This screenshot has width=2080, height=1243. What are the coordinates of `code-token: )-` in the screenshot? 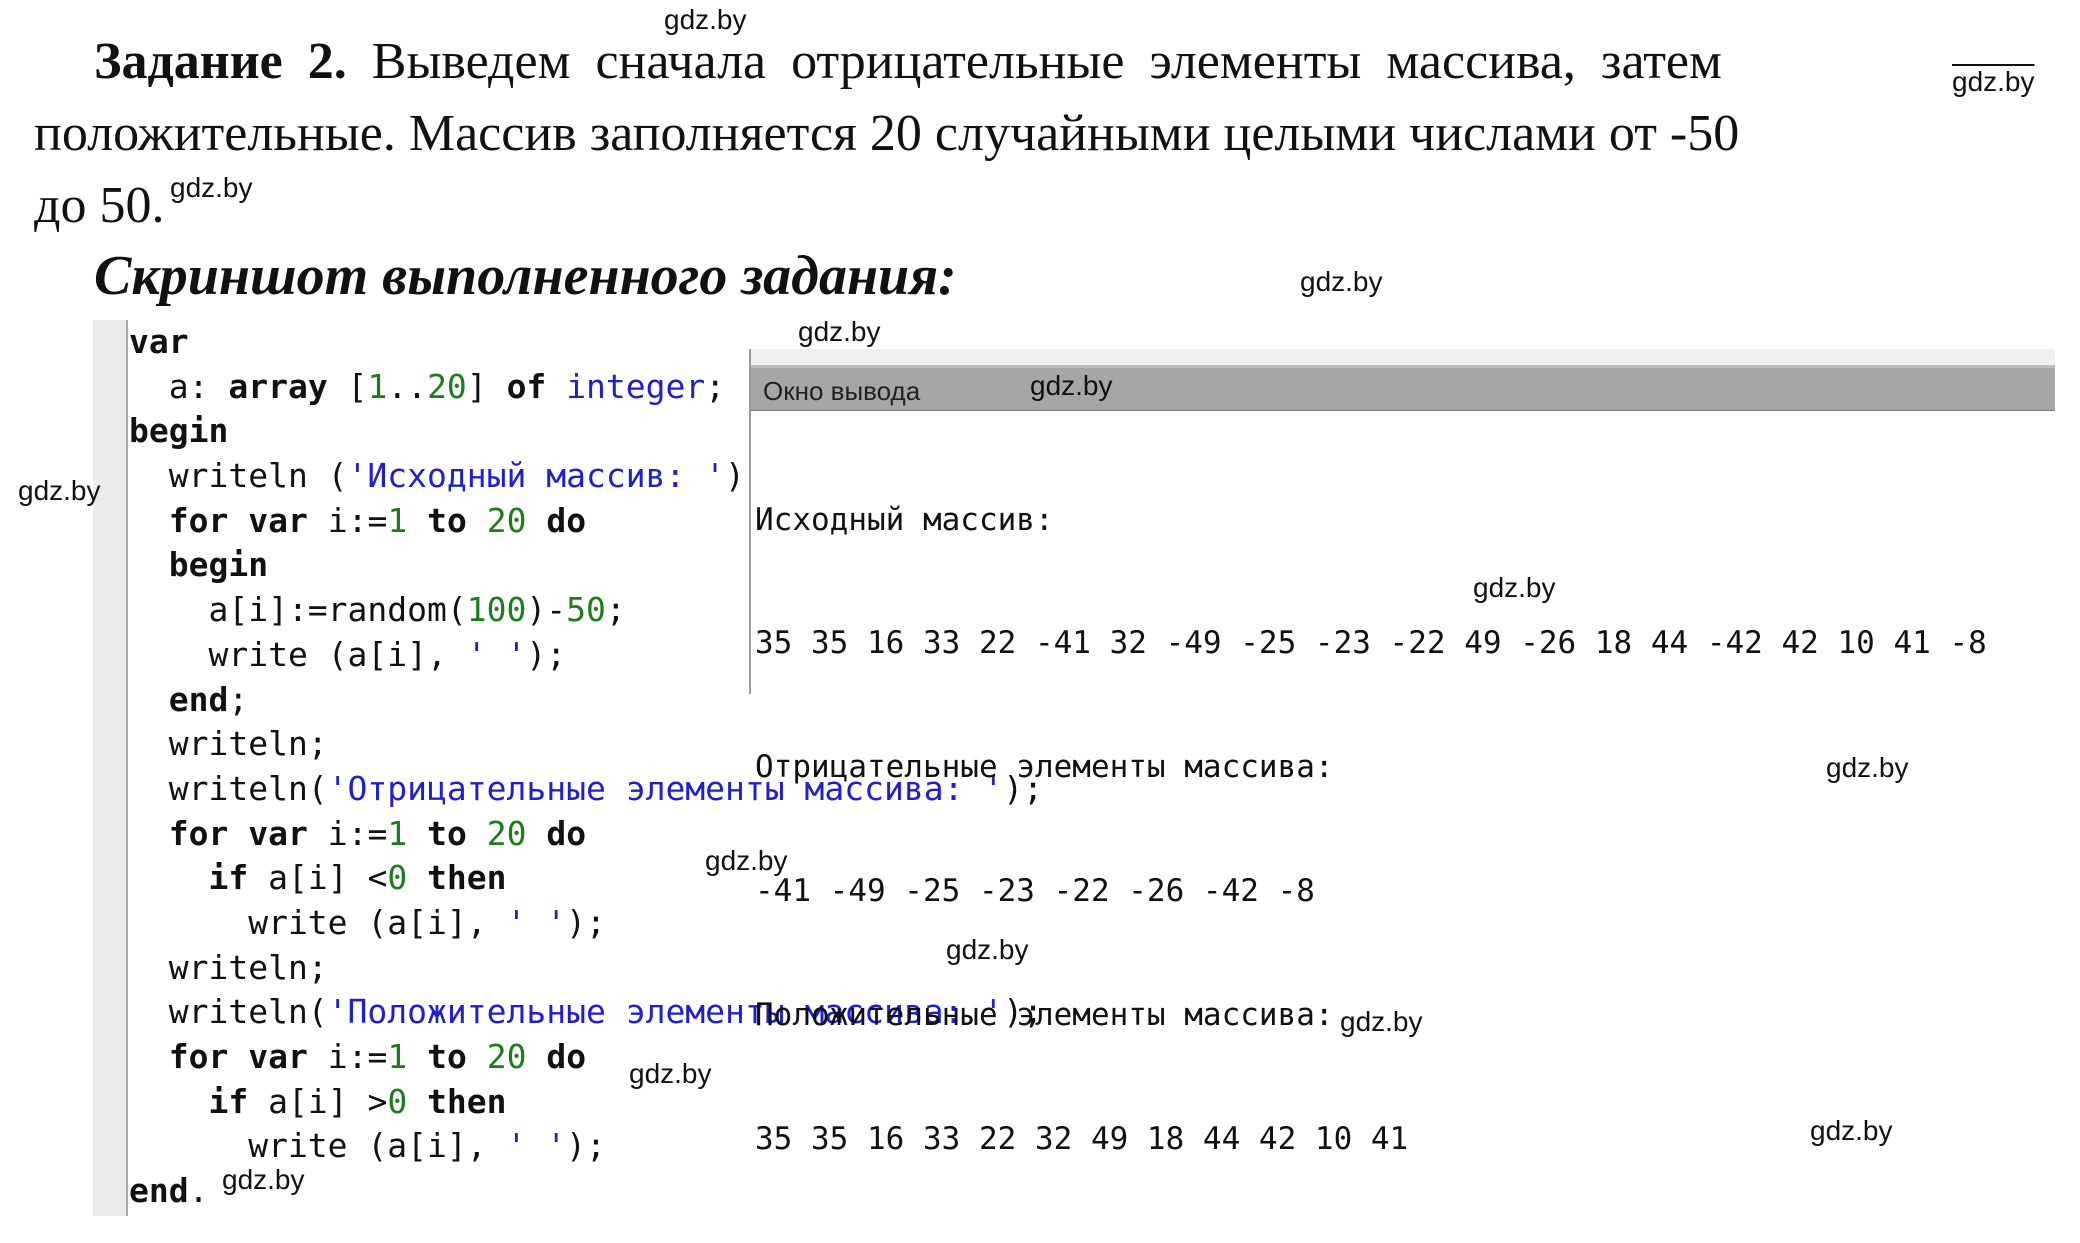 It's located at (546, 610).